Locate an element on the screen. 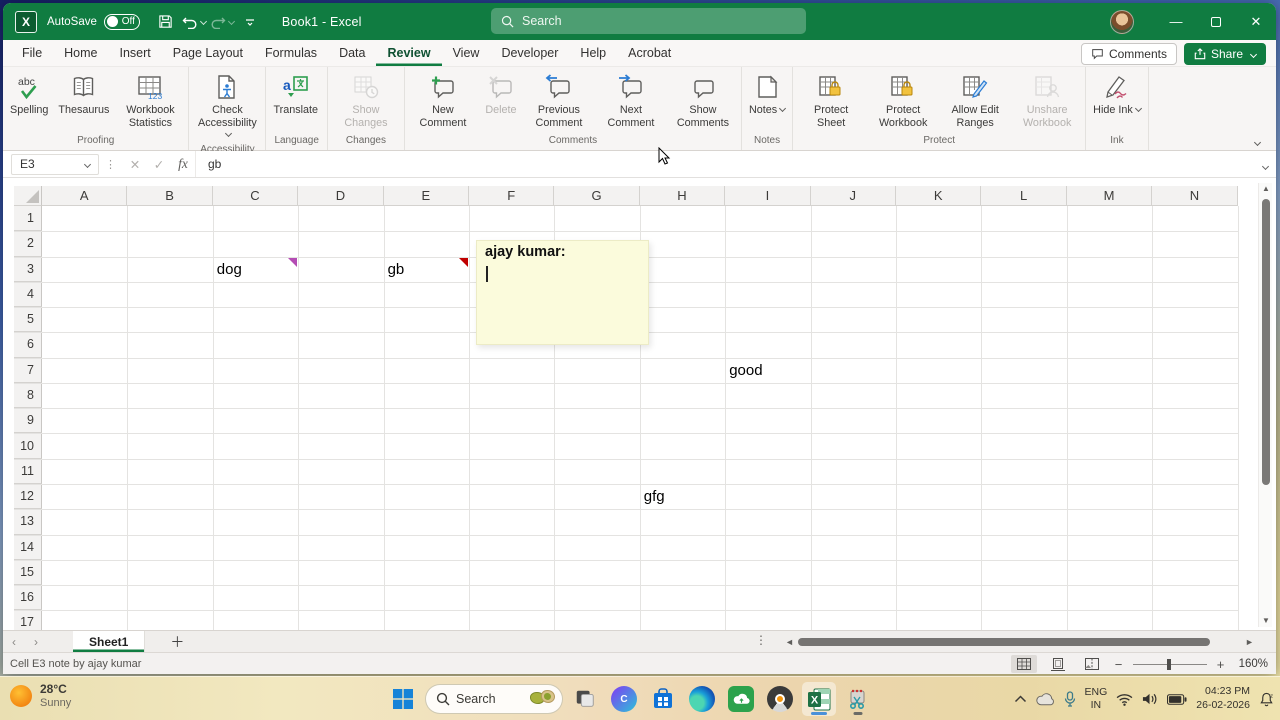 The width and height of the screenshot is (1280, 720). ribbon-button-new-comment: New Comment is located at coordinates (443, 99).